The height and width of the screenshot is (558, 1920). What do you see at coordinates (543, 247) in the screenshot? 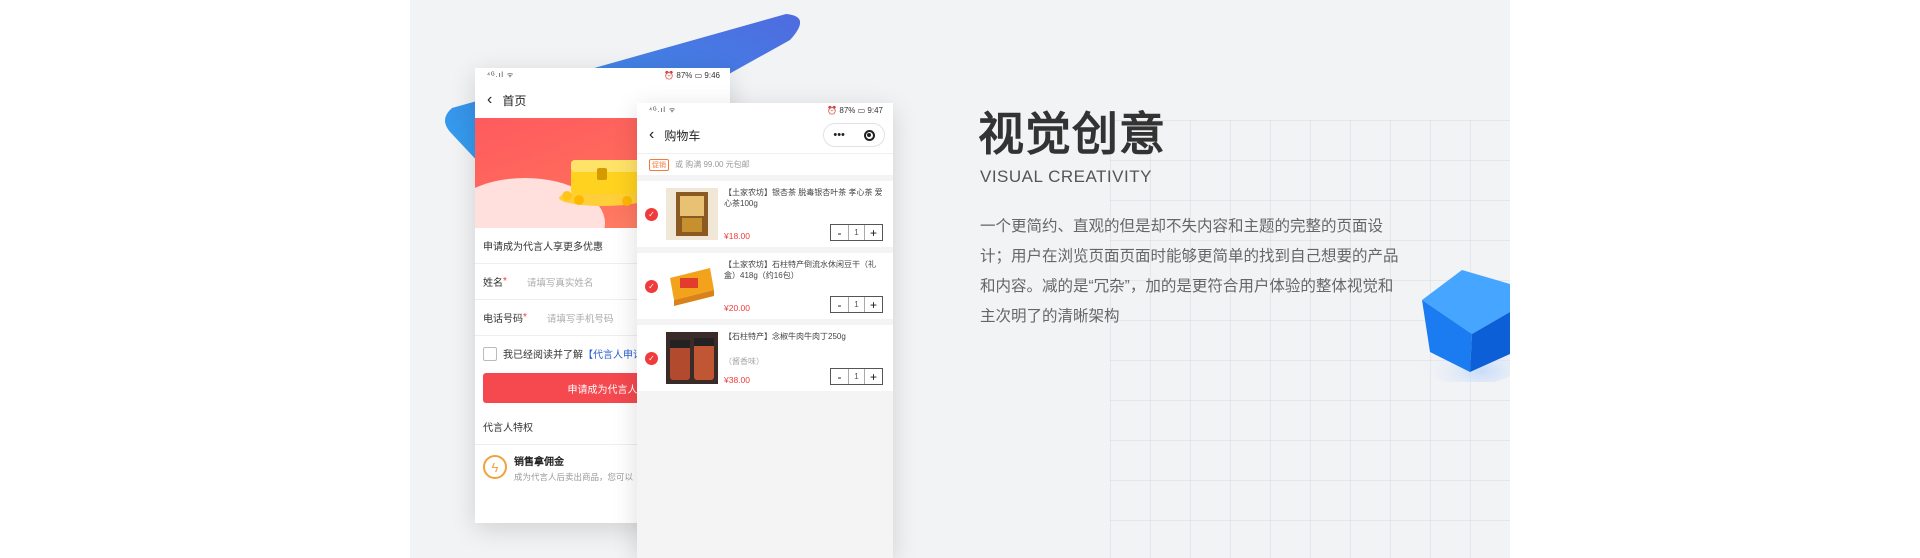
I see `benefit-text: 申请成为代言人享更多优惠` at bounding box center [543, 247].